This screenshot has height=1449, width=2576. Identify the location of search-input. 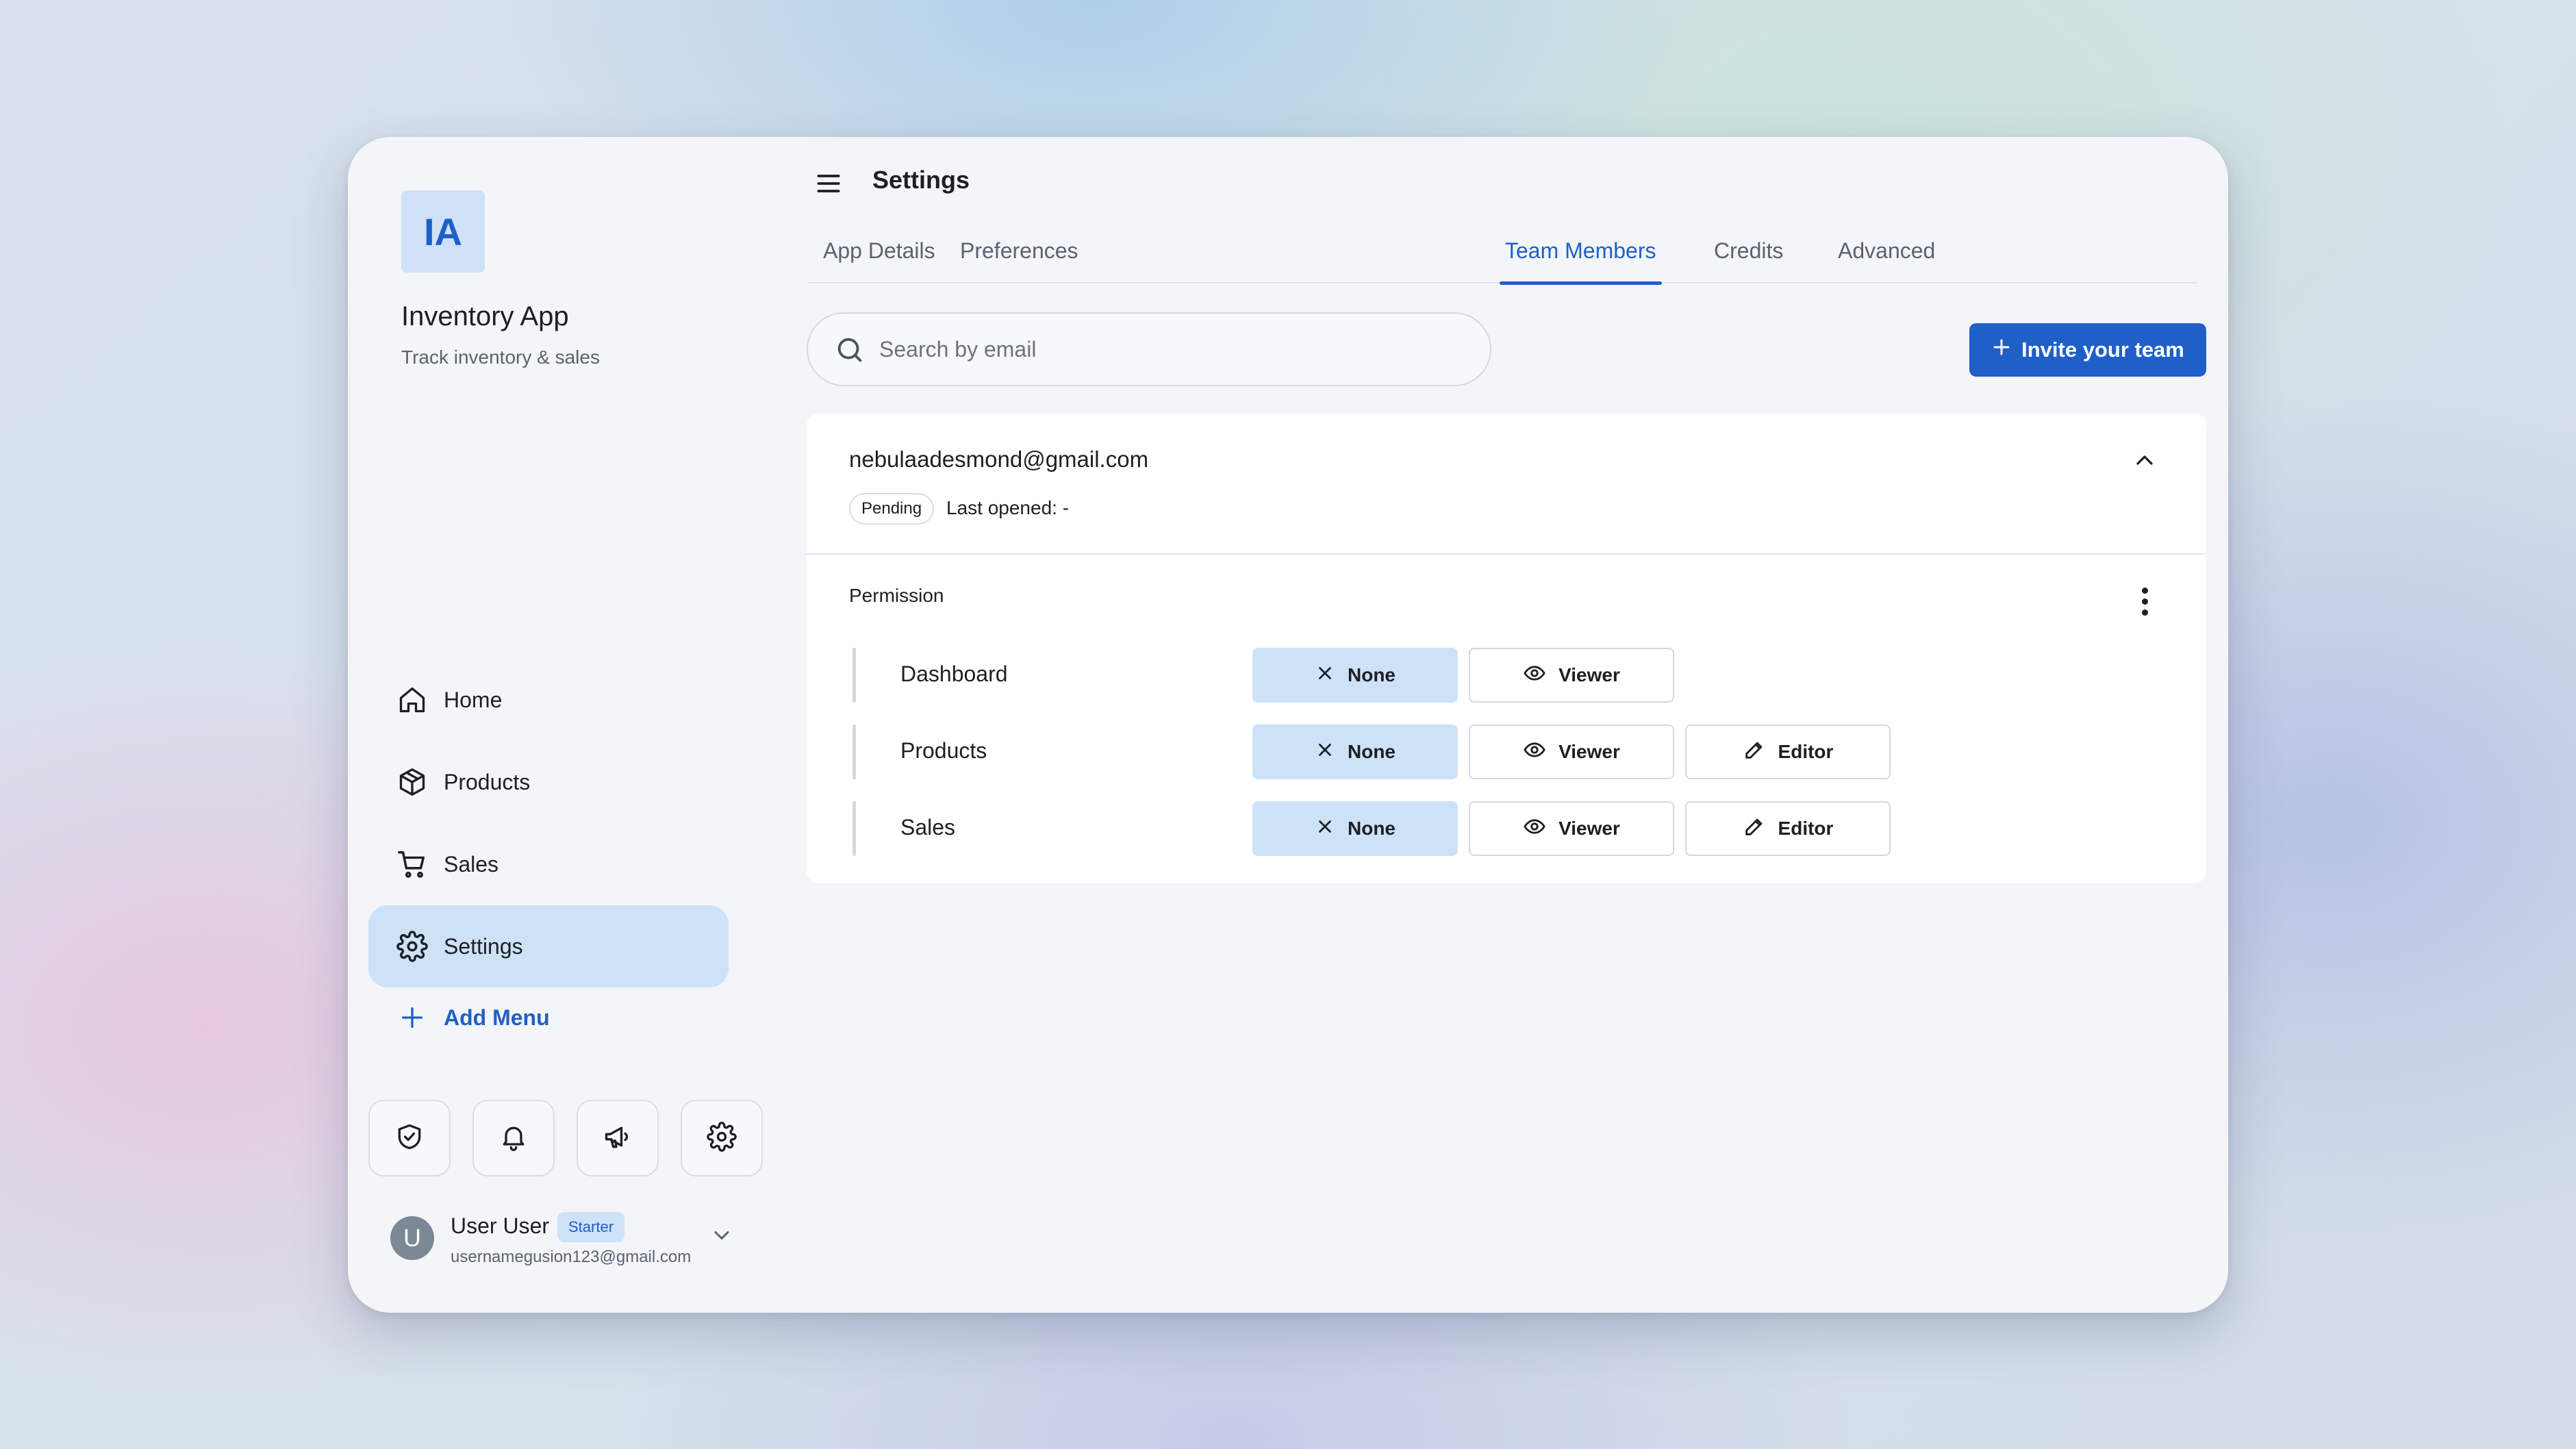
(1173, 349).